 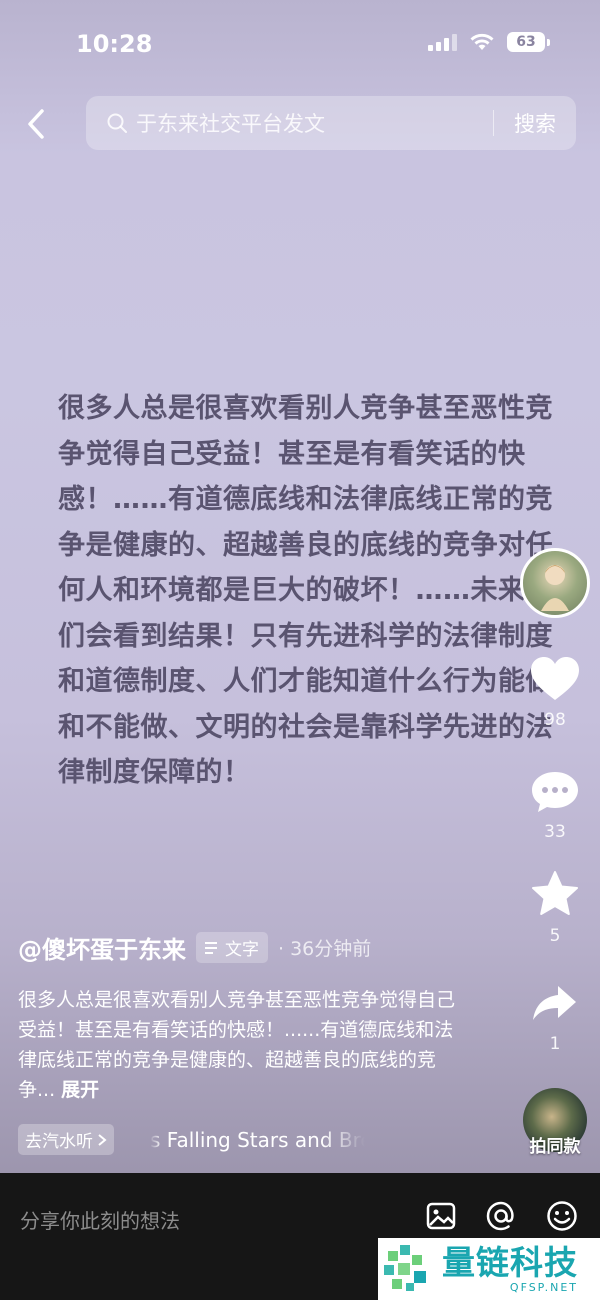 What do you see at coordinates (501, 1216) in the screenshot?
I see `mention-icon` at bounding box center [501, 1216].